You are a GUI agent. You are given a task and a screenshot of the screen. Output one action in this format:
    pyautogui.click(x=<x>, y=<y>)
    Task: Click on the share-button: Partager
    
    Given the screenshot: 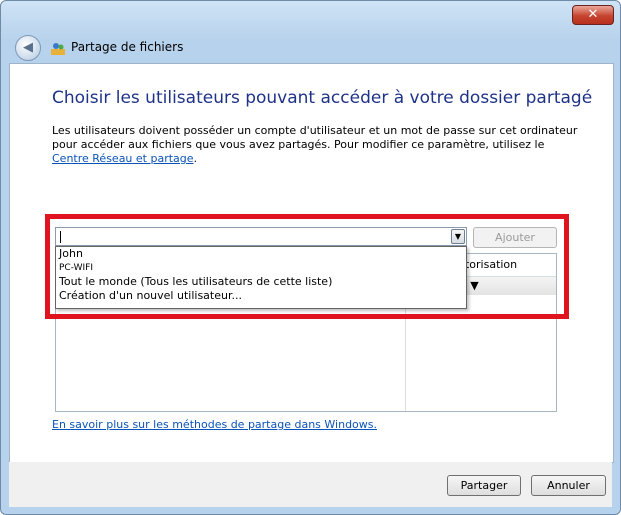 What is the action you would take?
    pyautogui.click(x=484, y=485)
    